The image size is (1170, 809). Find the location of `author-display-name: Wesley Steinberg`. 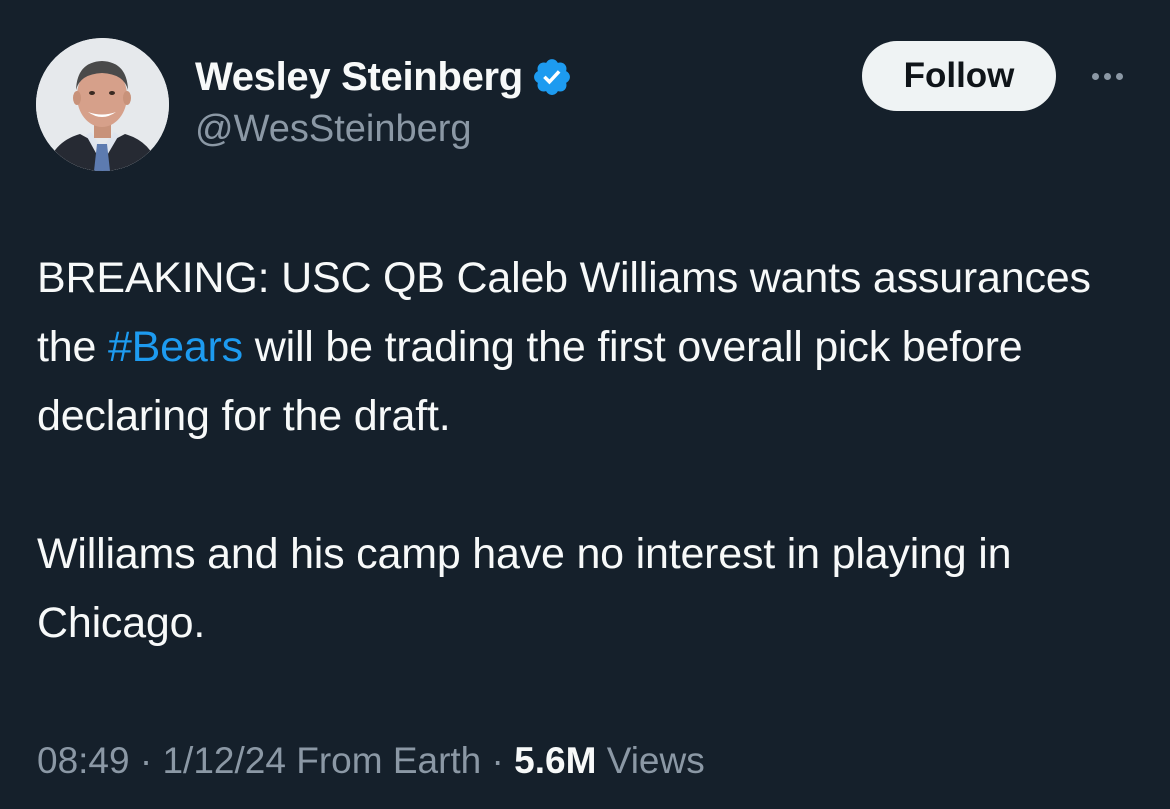

author-display-name: Wesley Steinberg is located at coordinates (359, 77).